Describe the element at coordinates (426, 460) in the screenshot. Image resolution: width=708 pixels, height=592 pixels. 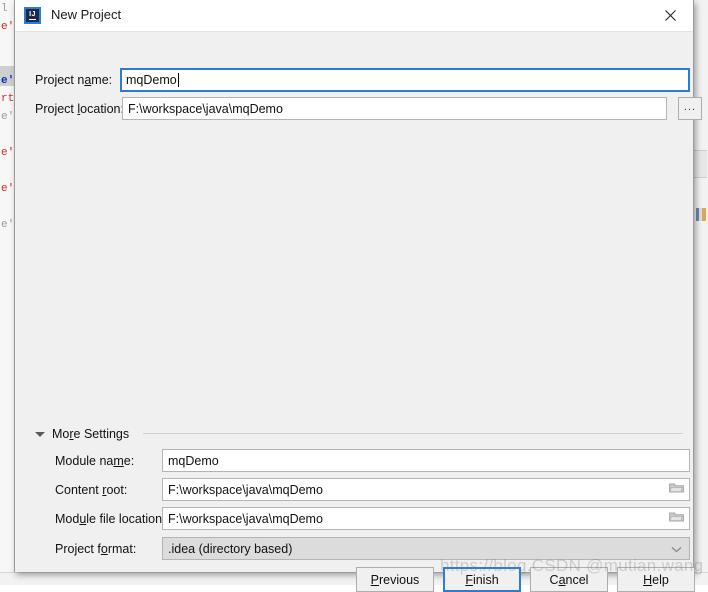
I see `module-name-input: mqDemo` at that location.